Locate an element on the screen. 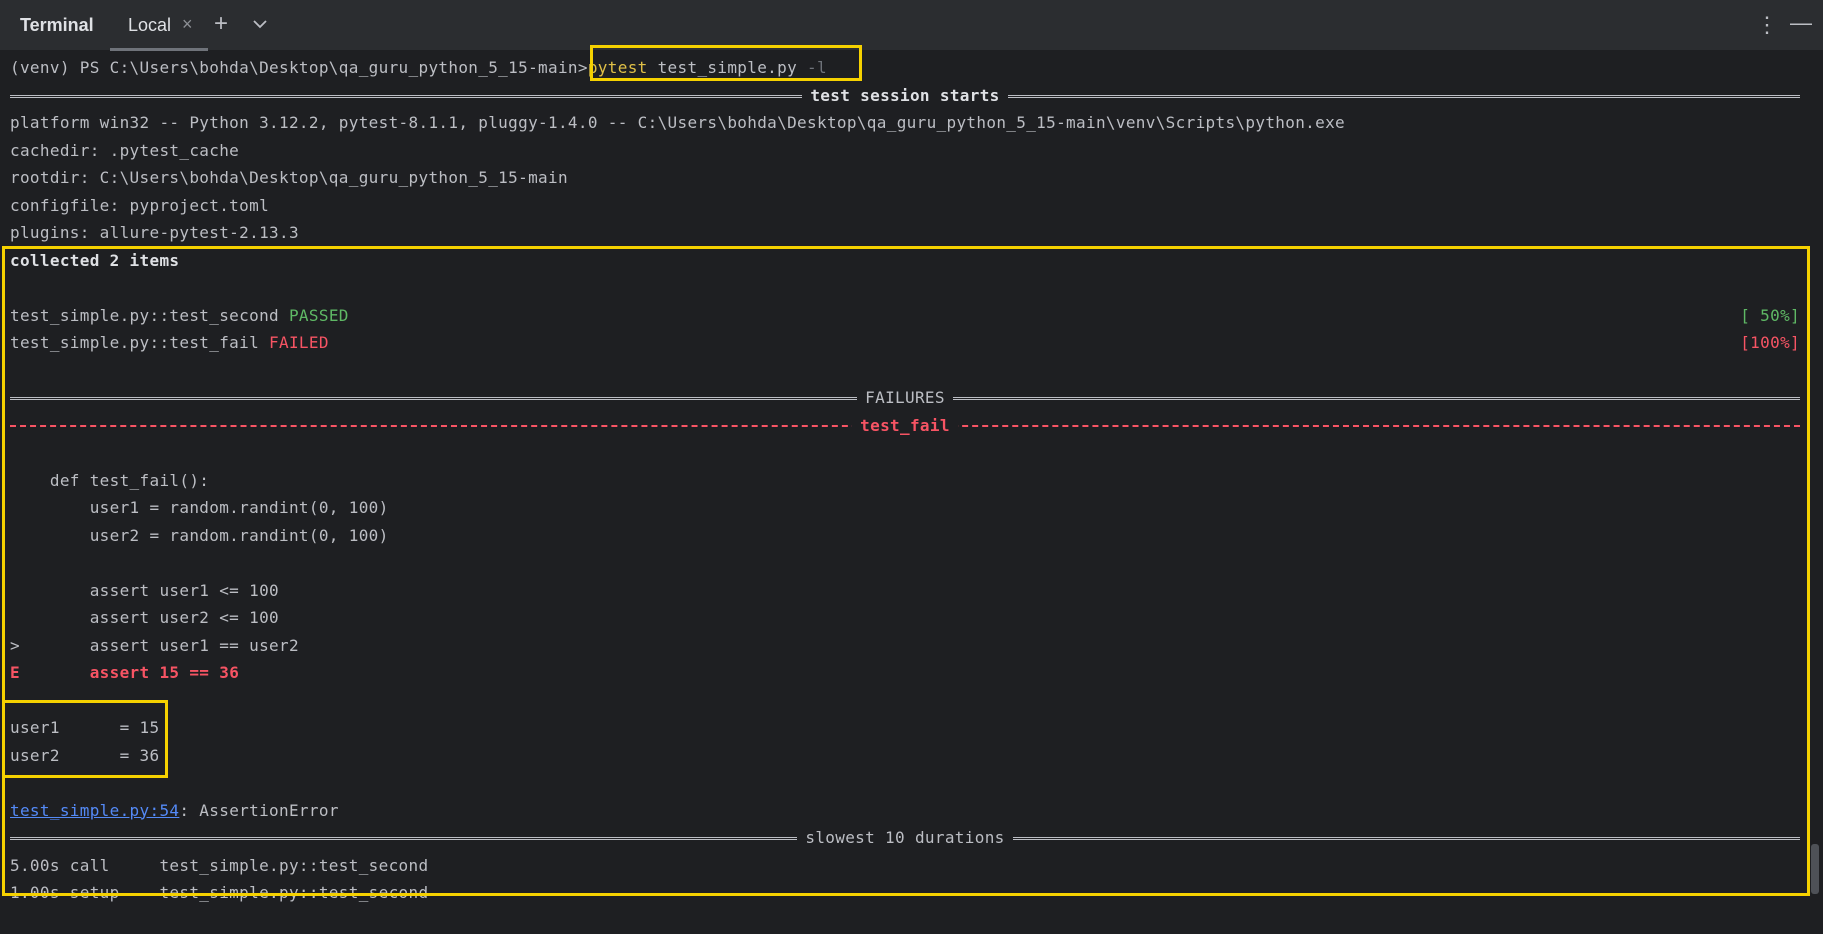 This screenshot has height=934, width=1823. session-separator: test session starts is located at coordinates (910, 96).